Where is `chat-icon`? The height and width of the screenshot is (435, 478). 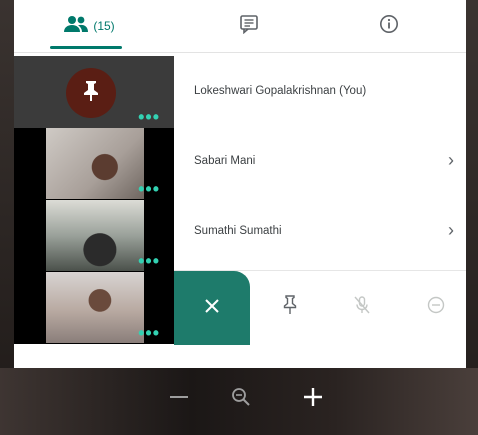 chat-icon is located at coordinates (249, 26).